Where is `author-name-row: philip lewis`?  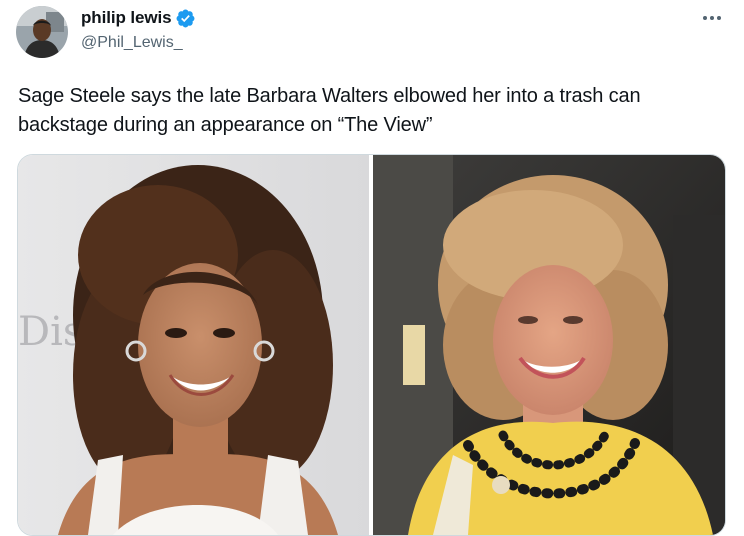
author-name-row: philip lewis is located at coordinates (138, 18).